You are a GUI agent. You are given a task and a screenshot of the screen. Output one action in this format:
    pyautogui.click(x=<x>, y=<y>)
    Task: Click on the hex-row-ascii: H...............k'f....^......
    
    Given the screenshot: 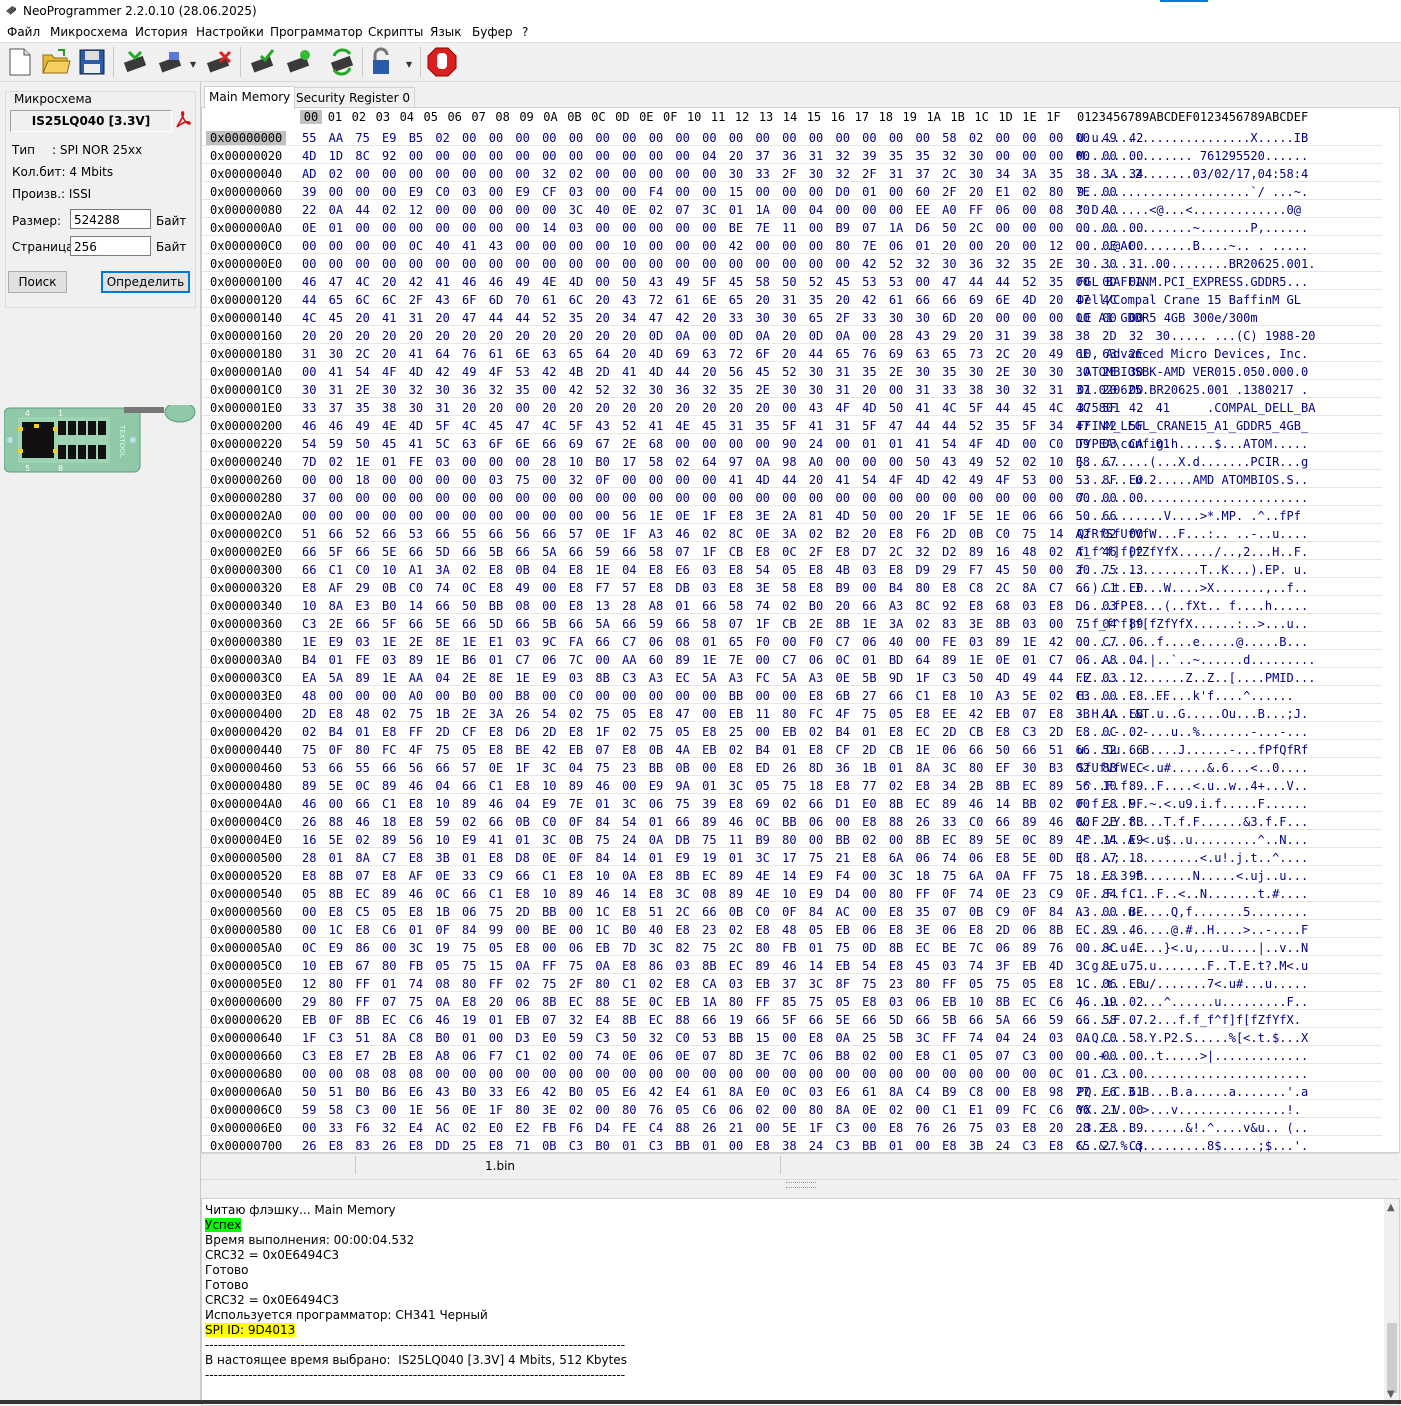 What is the action you would take?
    pyautogui.click(x=1185, y=696)
    